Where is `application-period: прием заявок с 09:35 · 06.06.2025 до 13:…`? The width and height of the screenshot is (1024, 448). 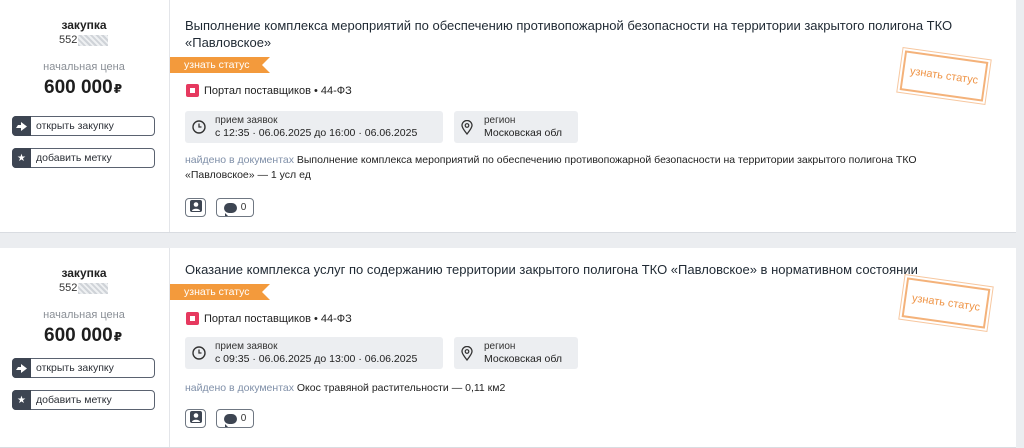 application-period: прием заявок с 09:35 · 06.06.2025 до 13:… is located at coordinates (314, 353).